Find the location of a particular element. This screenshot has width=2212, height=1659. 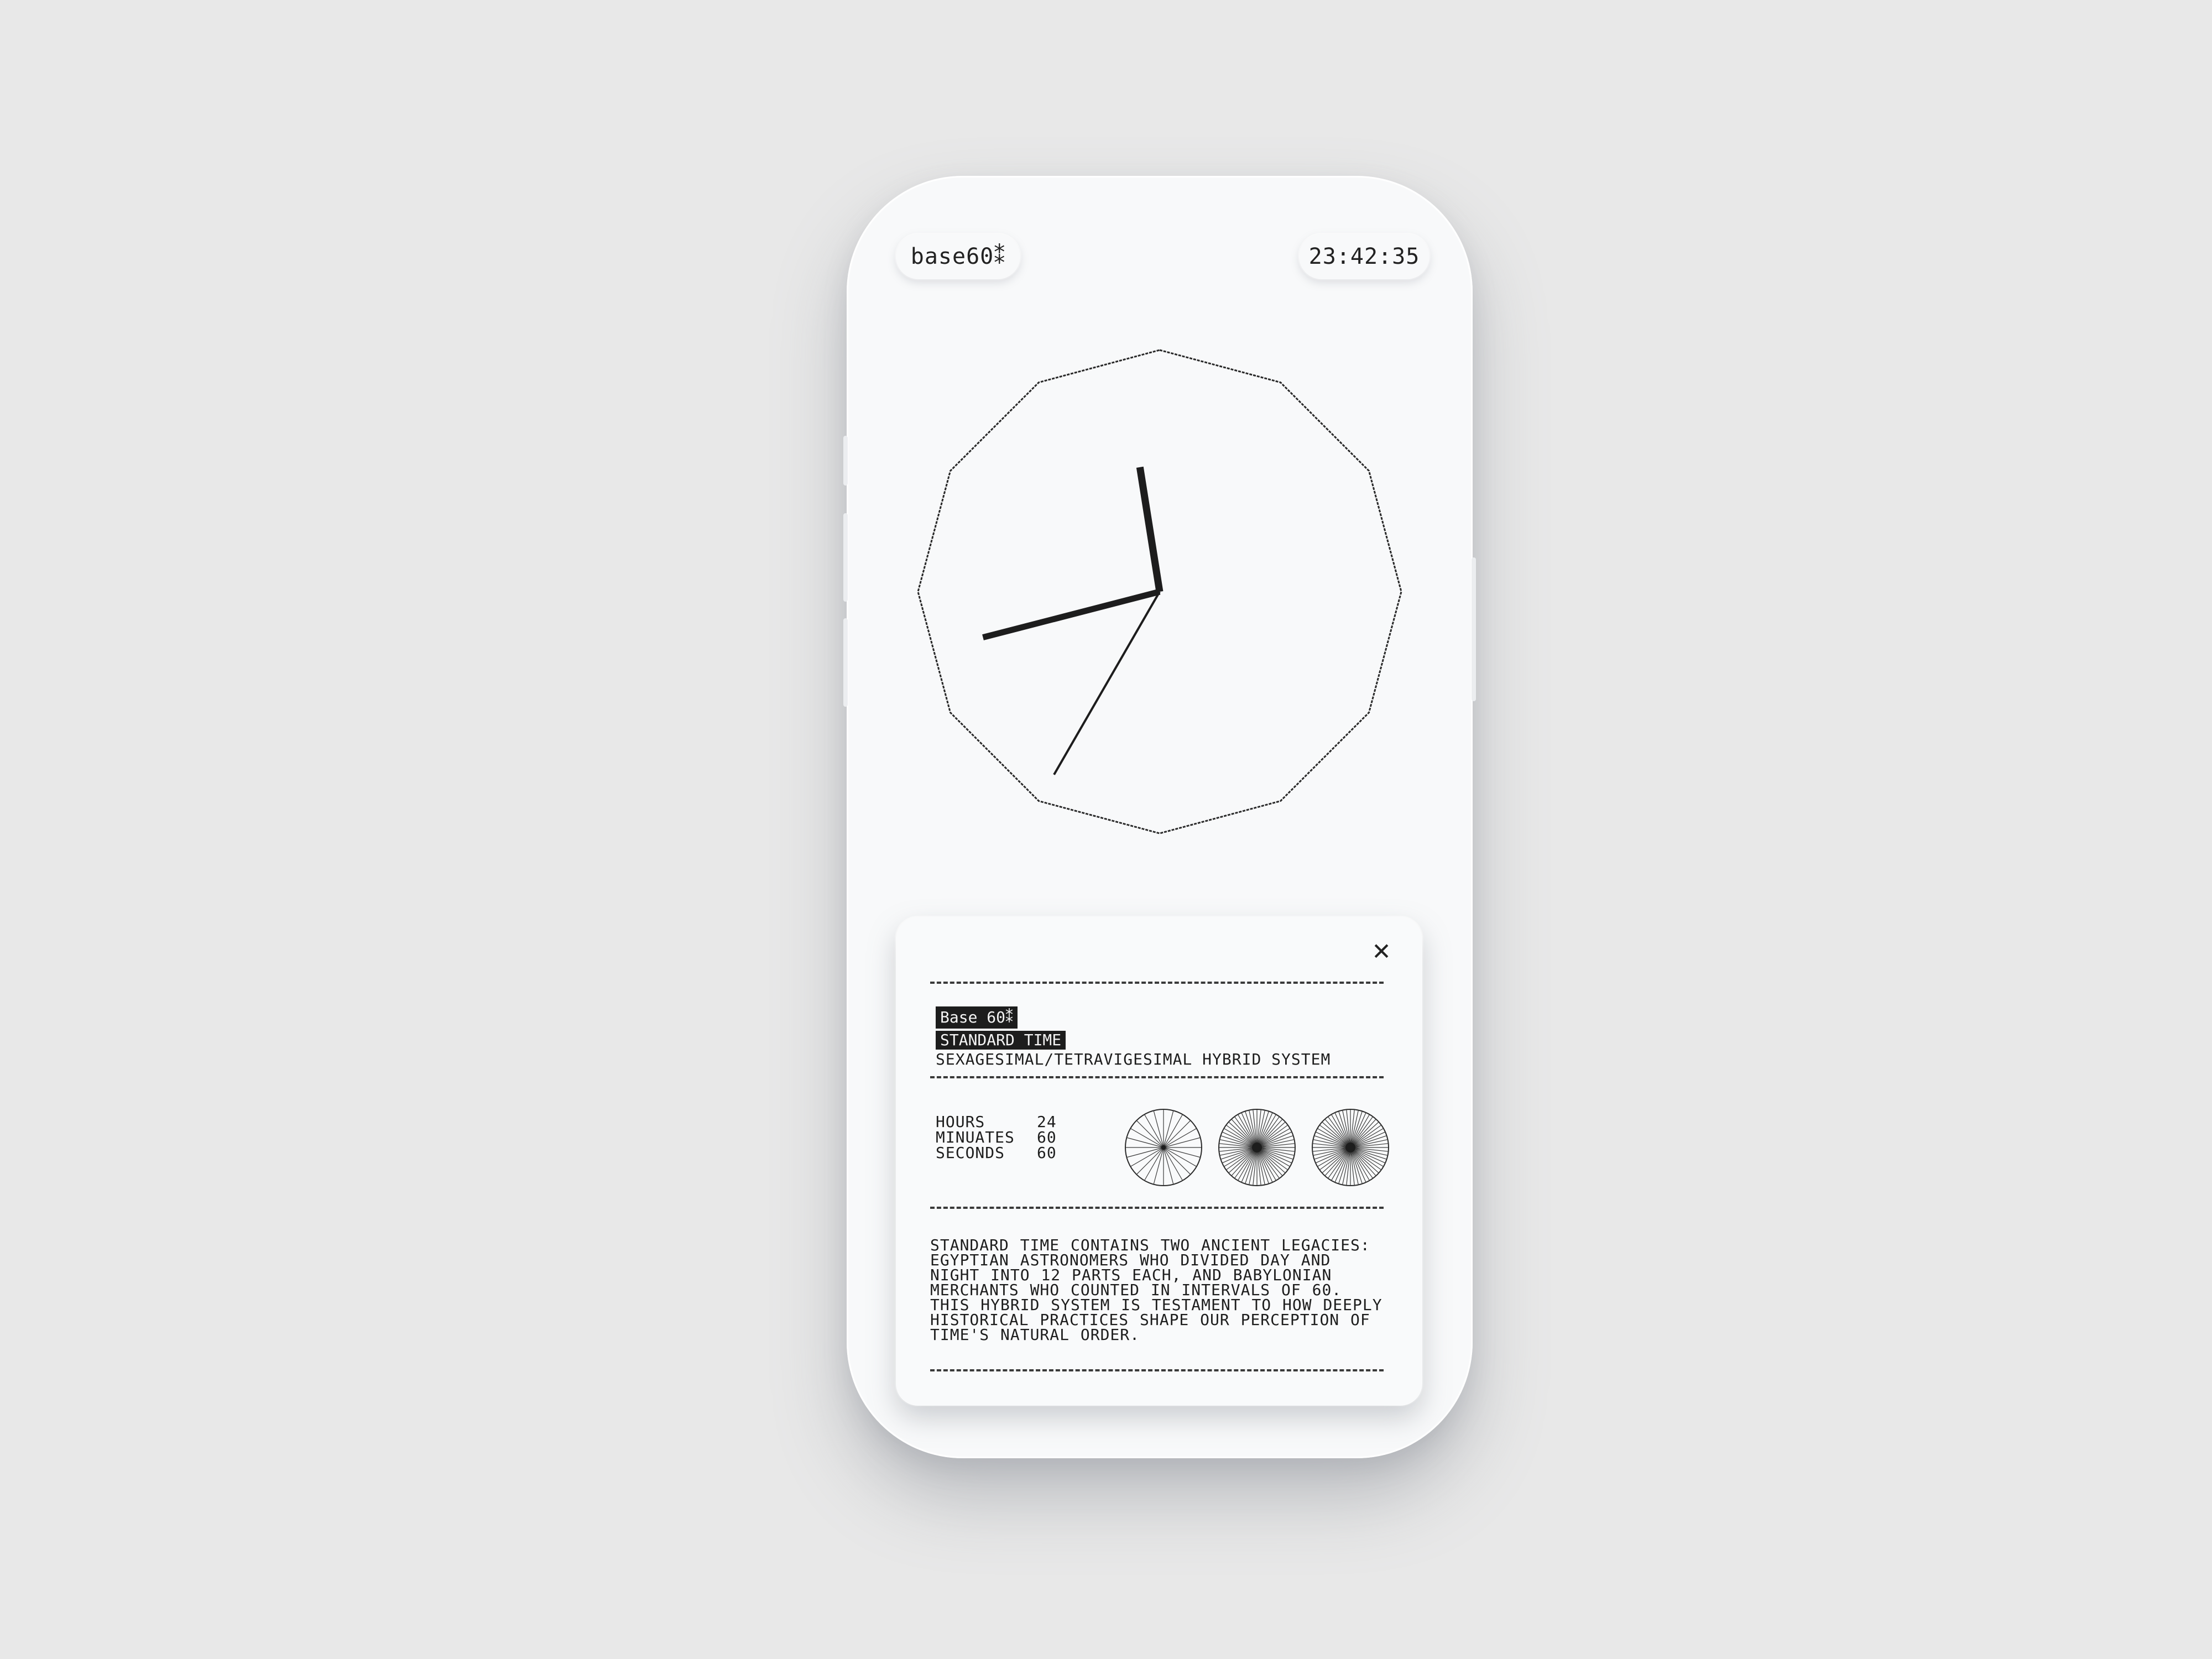

stat-value: 24 is located at coordinates (1047, 1122).